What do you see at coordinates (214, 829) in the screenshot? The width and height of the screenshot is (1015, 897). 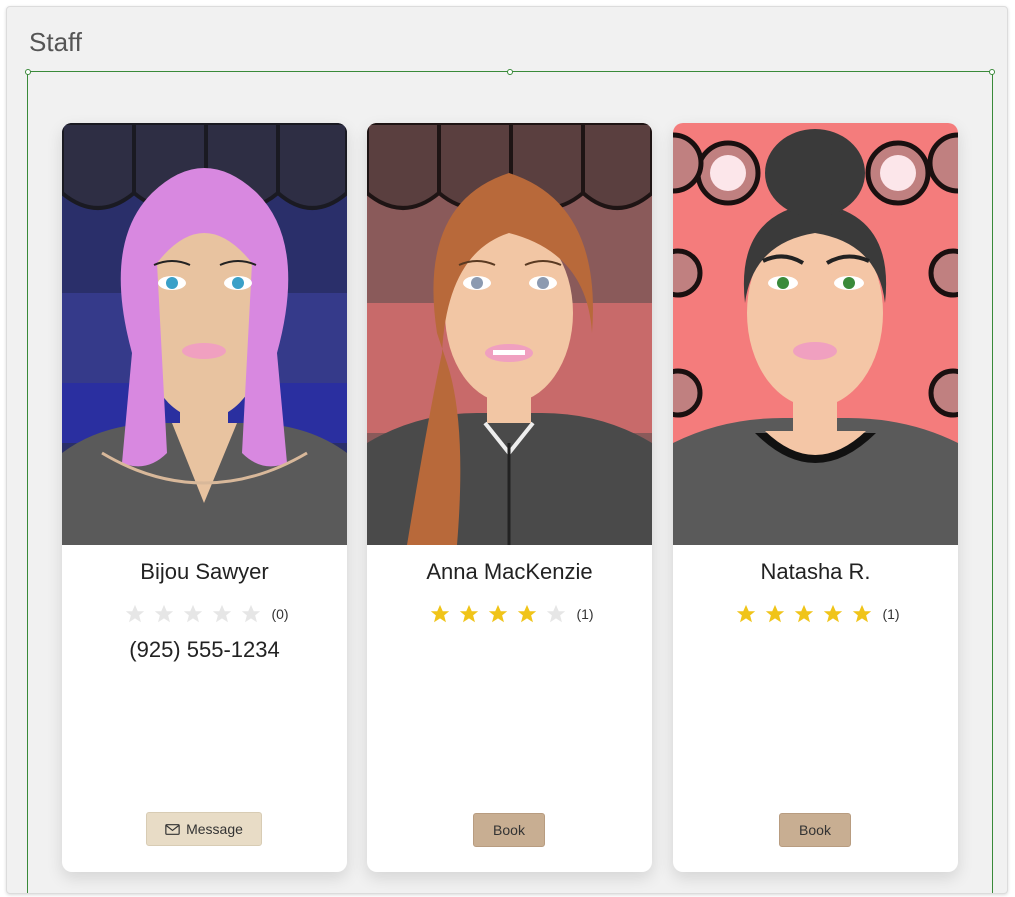 I see `message-button-label: Message` at bounding box center [214, 829].